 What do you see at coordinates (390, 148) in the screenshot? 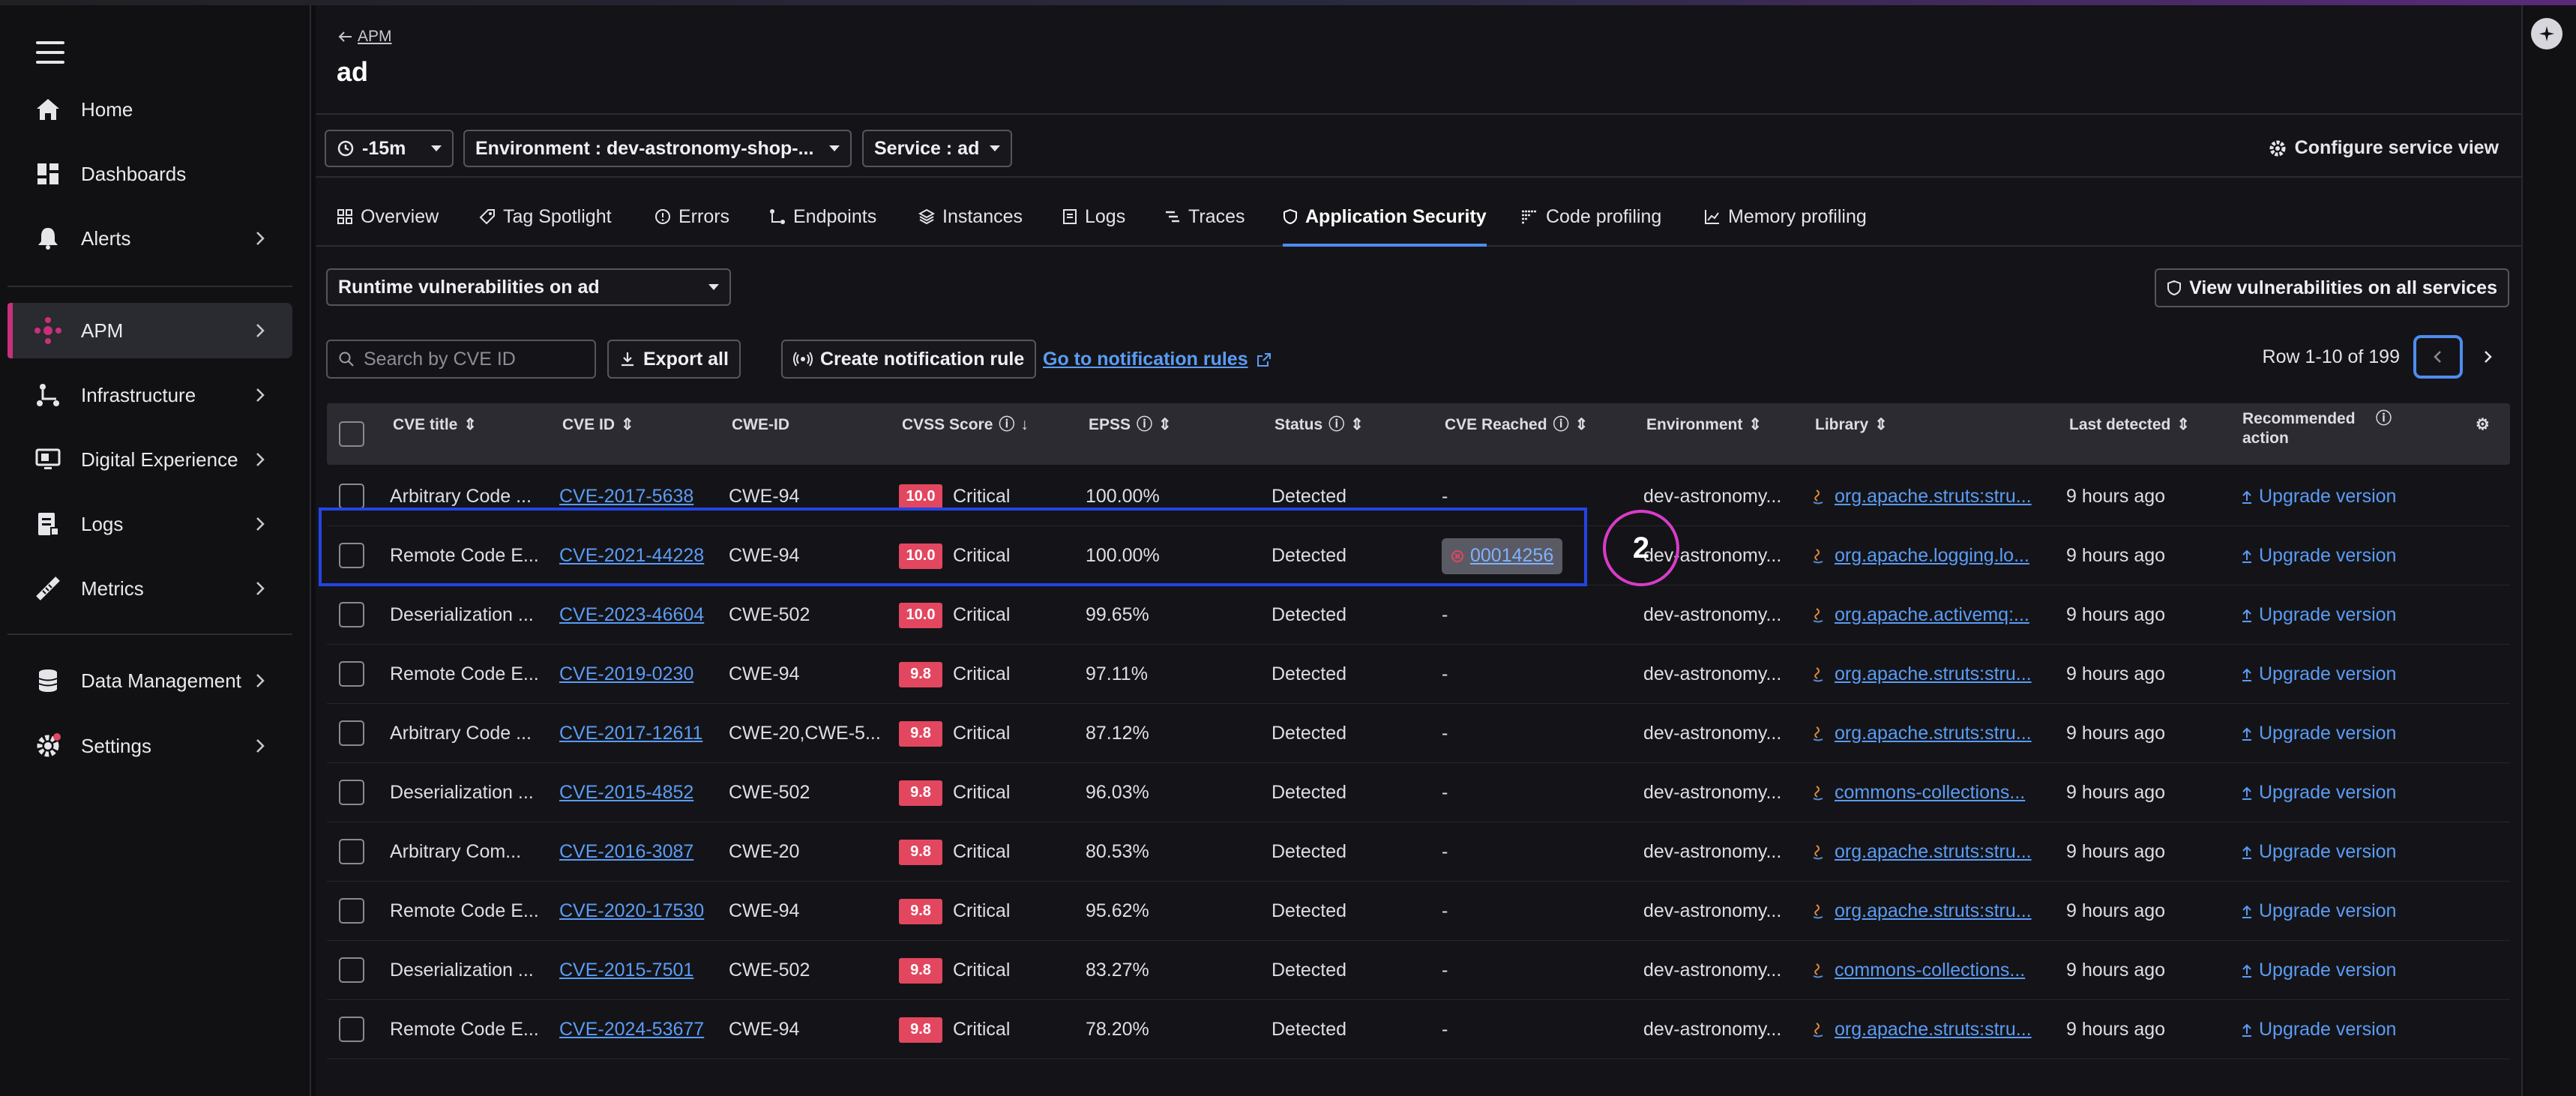
I see `time-range-dropdown: -15m` at bounding box center [390, 148].